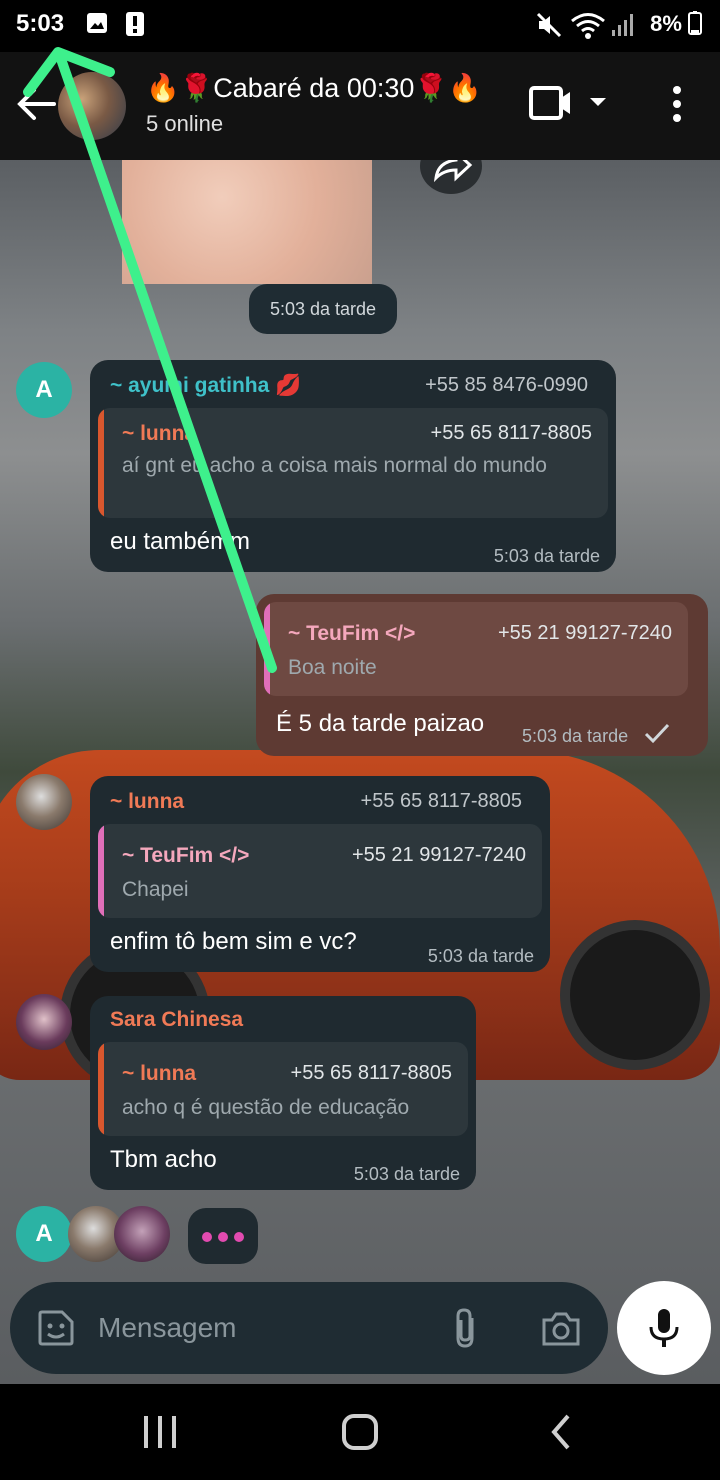 This screenshot has width=720, height=1480. I want to click on back-arrow-icon, so click(36, 104).